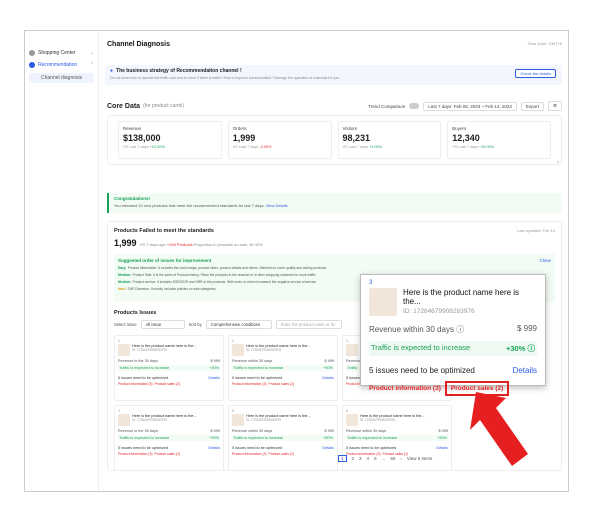 The height and width of the screenshot is (510, 596). What do you see at coordinates (554, 106) in the screenshot?
I see `settings-icon: ⚙` at bounding box center [554, 106].